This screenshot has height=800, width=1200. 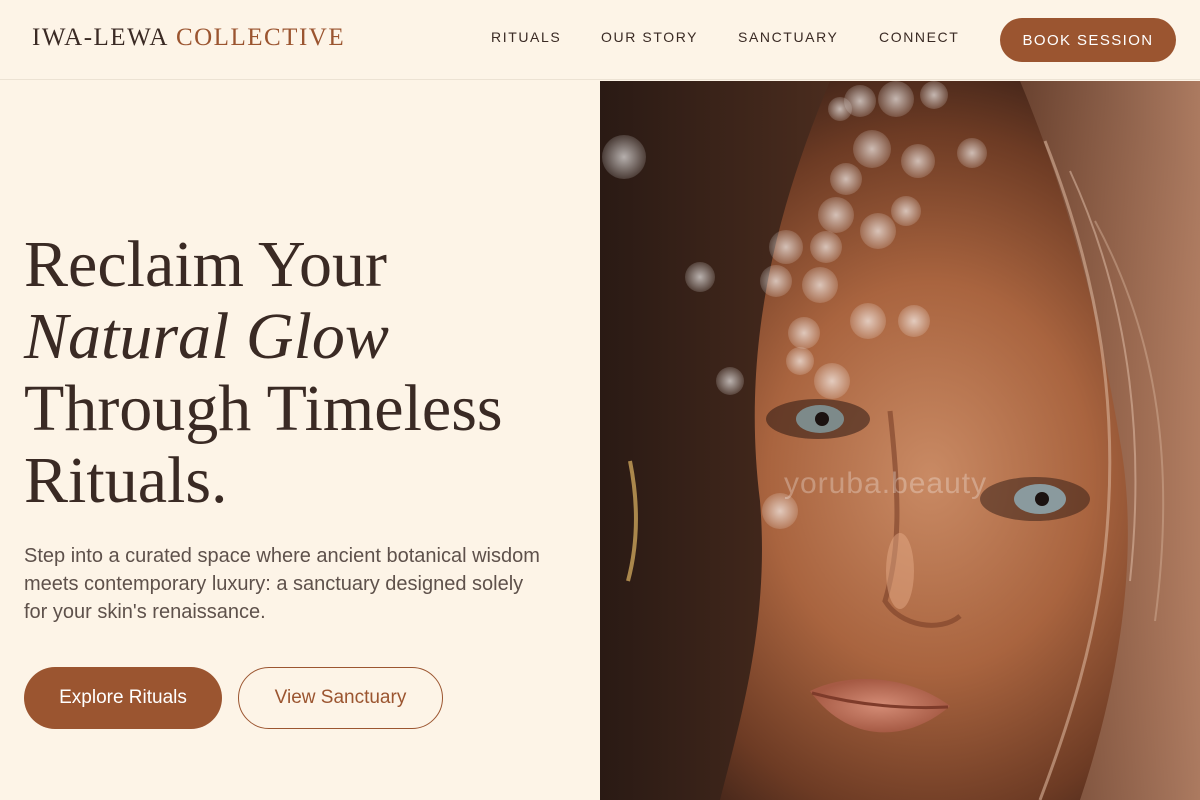 I want to click on nav-item-rituals: RITUALS, so click(x=526, y=37).